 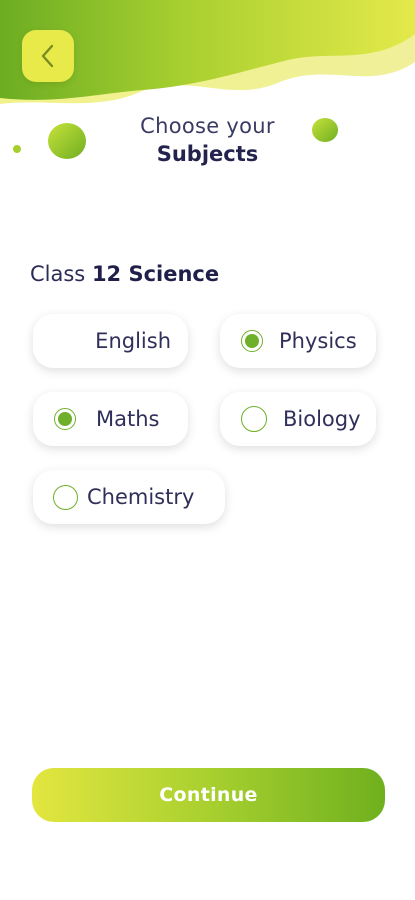 What do you see at coordinates (58, 274) in the screenshot?
I see `class-prefix: Class` at bounding box center [58, 274].